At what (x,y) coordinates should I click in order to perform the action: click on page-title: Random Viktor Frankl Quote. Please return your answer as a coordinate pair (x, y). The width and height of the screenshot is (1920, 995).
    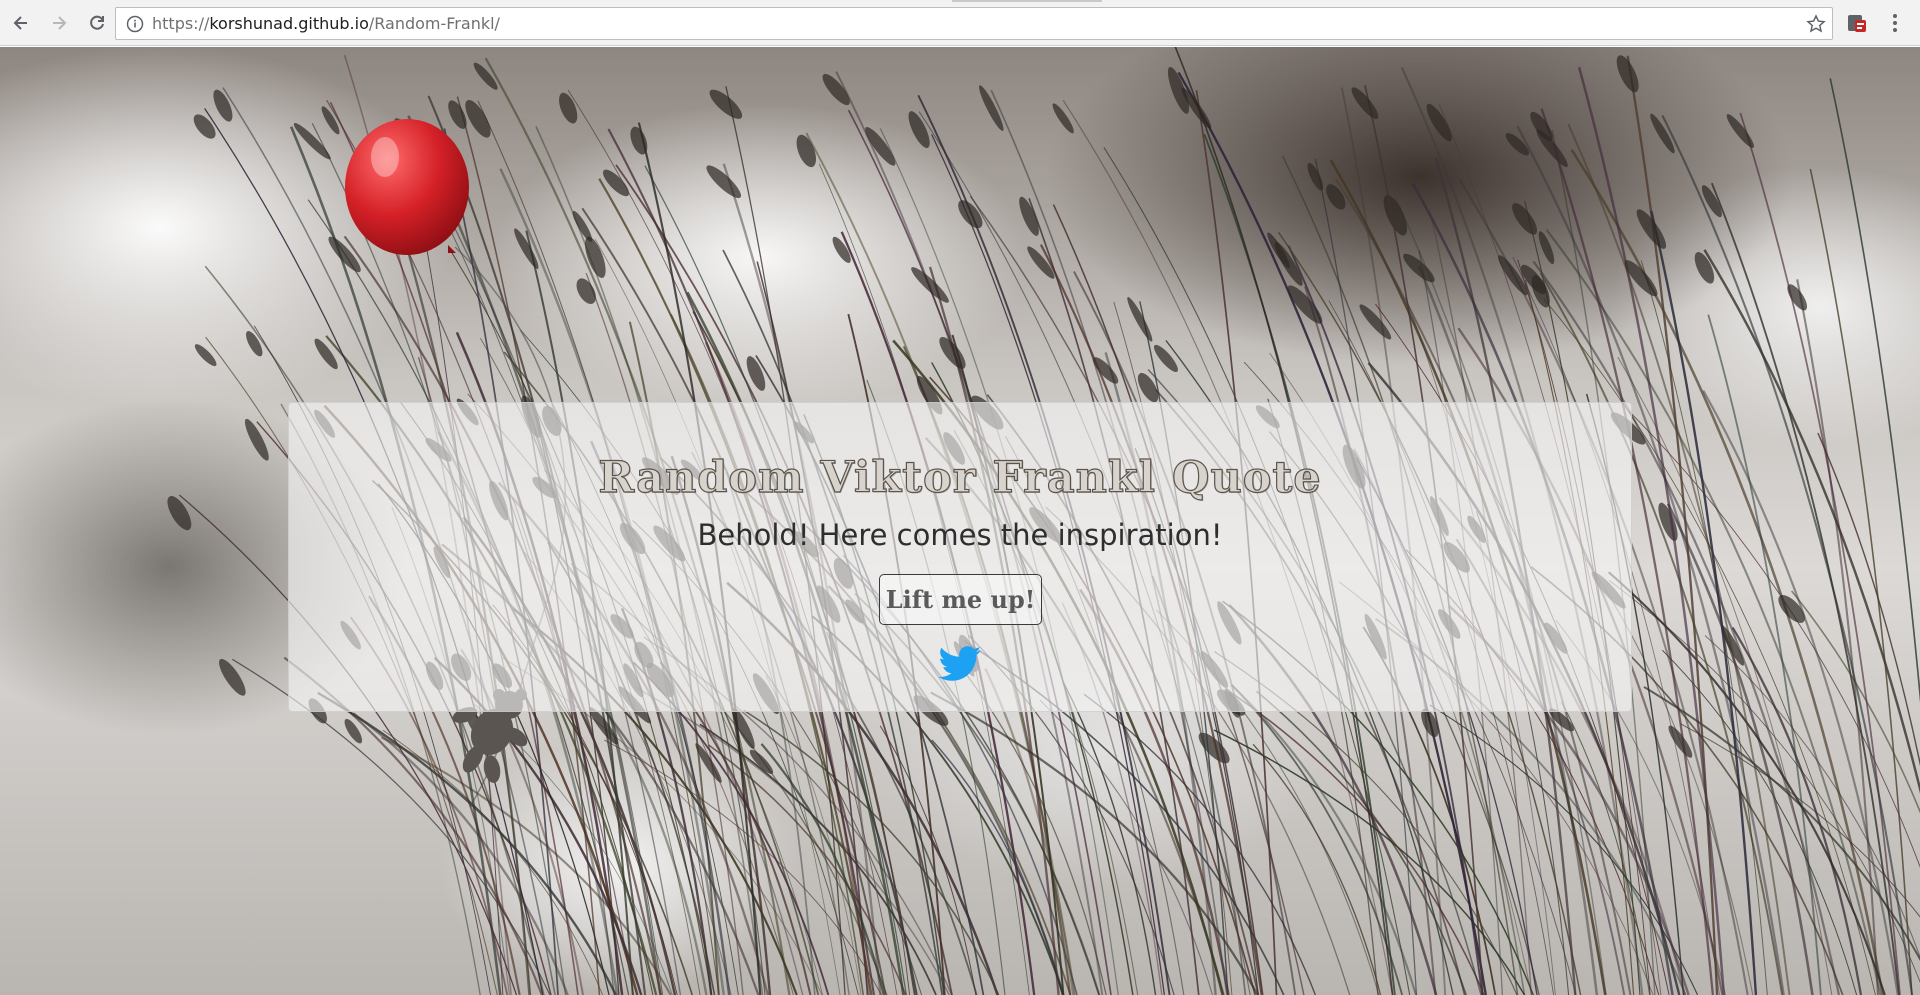
    Looking at the image, I should click on (960, 477).